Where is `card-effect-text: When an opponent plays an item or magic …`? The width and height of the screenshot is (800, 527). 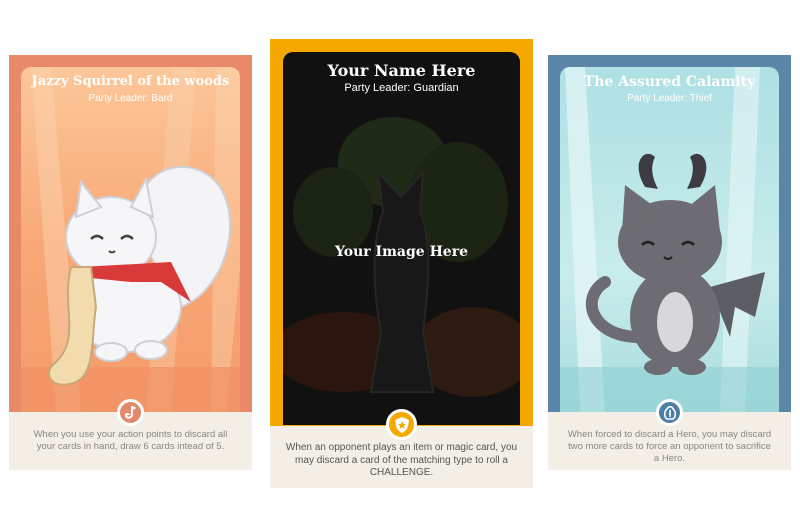 card-effect-text: When an opponent plays an item or magic … is located at coordinates (401, 460).